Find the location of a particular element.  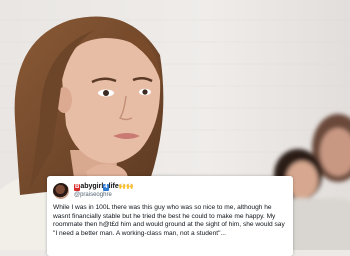

display-name-mid: life is located at coordinates (113, 186).